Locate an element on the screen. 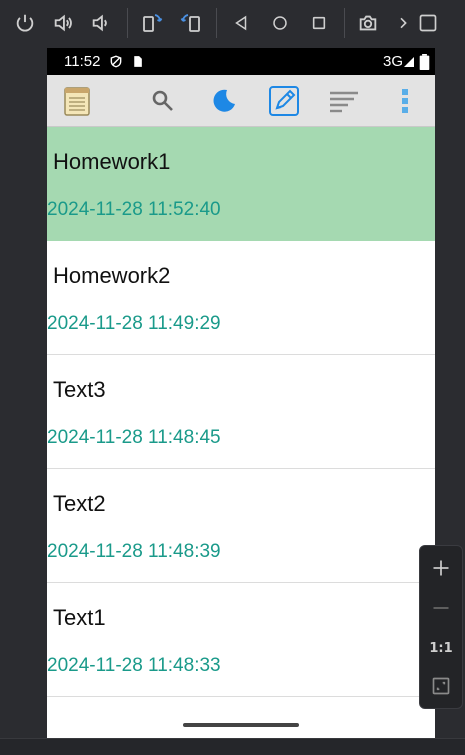 This screenshot has height=755, width=465. note-title: Text1 is located at coordinates (79, 617).